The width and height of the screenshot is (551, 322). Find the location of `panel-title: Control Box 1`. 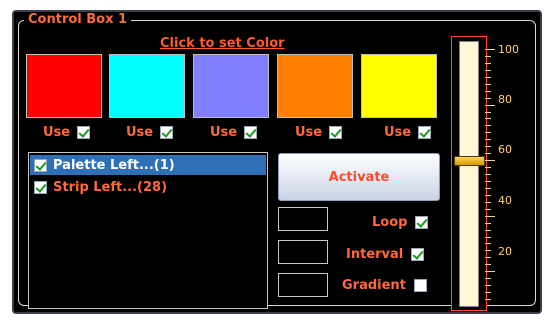

panel-title: Control Box 1 is located at coordinates (78, 20).